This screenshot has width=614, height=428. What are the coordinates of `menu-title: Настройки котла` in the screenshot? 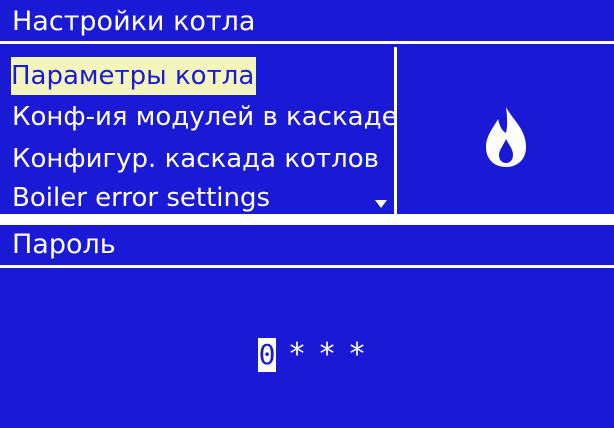 It's located at (307, 22).